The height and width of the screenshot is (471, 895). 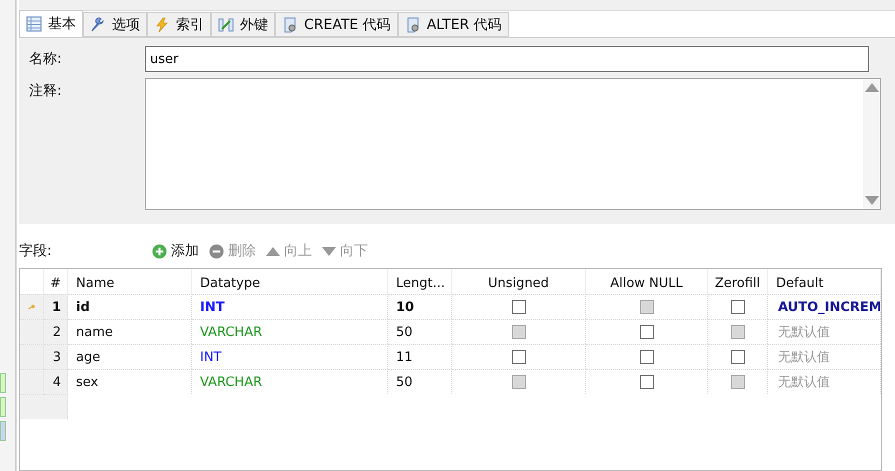 I want to click on table-cell: id, so click(x=130, y=306).